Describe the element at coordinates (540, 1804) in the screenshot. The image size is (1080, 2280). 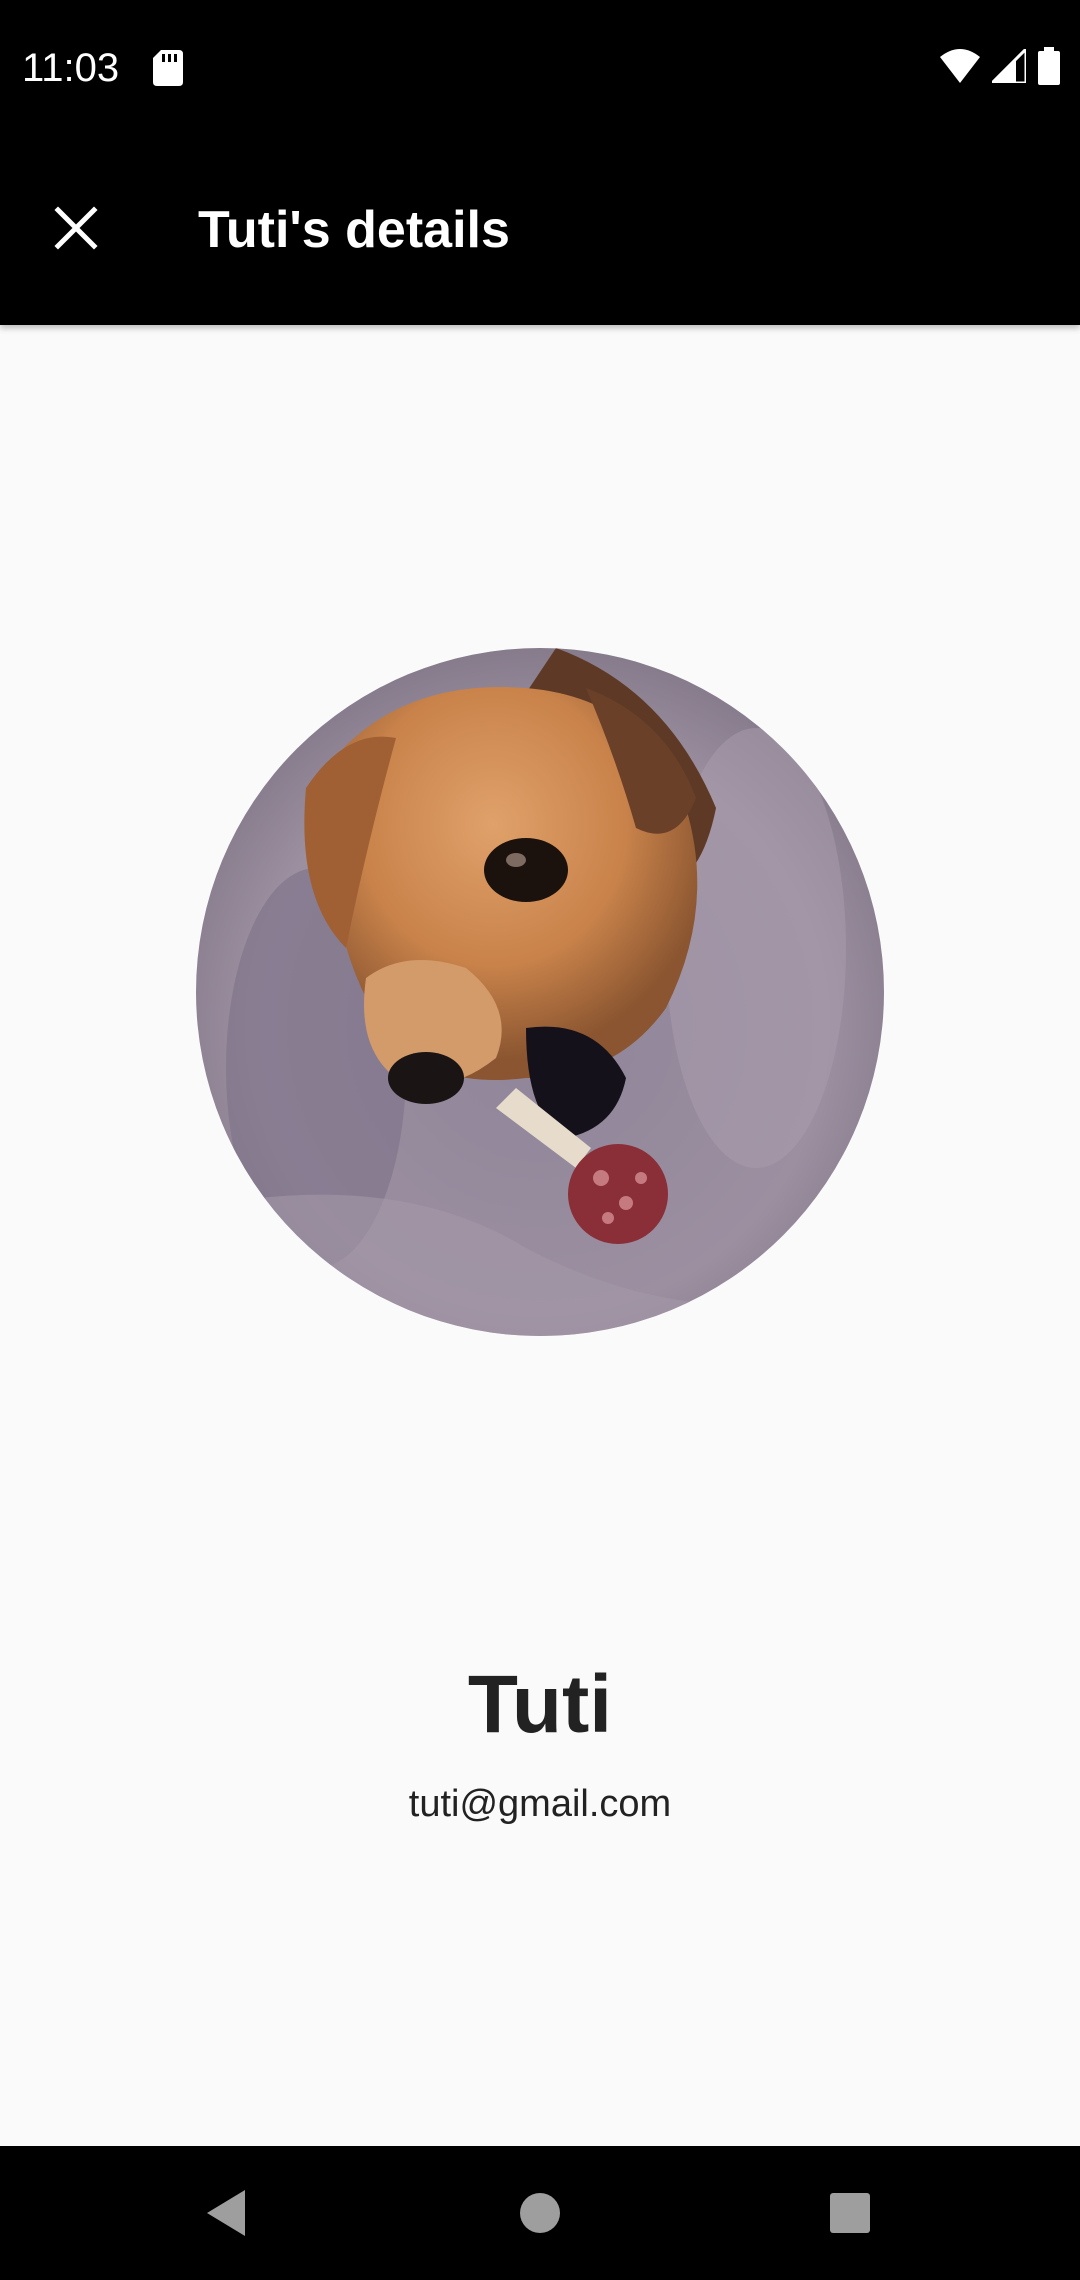
I see `profile-email: tuti@gmail.com` at that location.